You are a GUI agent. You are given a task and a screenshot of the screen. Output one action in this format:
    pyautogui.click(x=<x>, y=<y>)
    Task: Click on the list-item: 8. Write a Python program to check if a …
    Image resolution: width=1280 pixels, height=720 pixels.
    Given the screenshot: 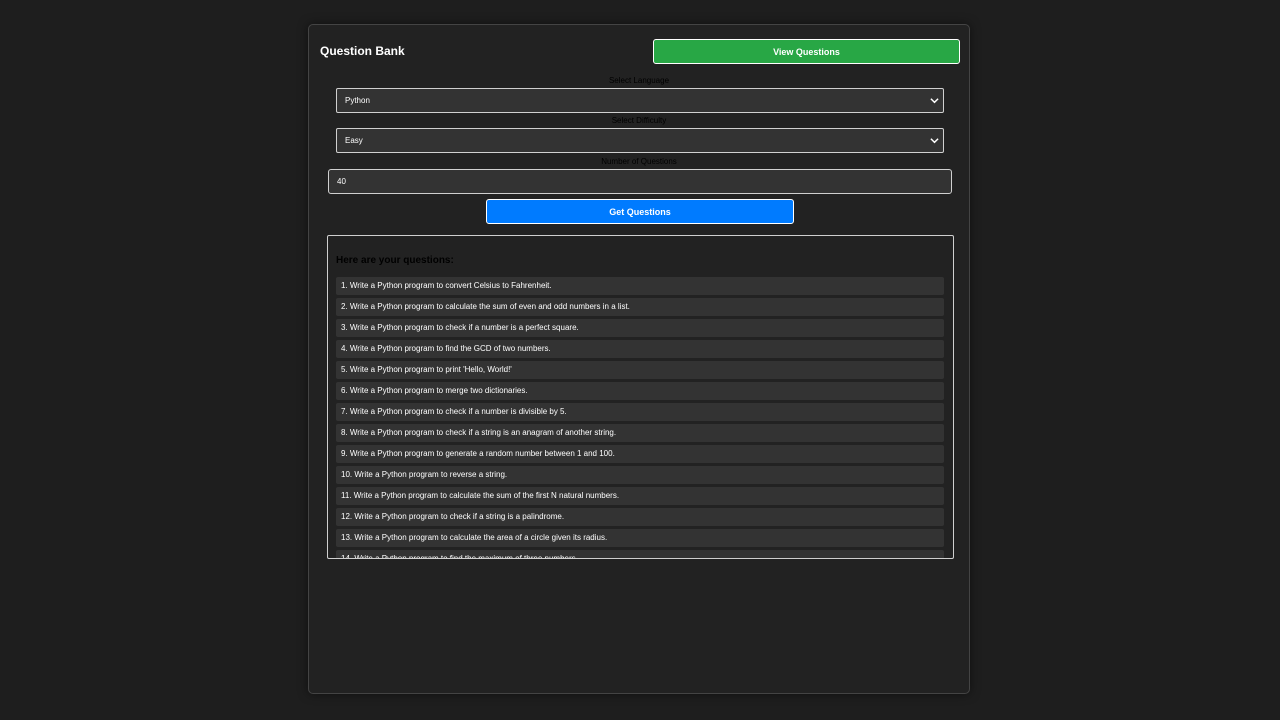 What is the action you would take?
    pyautogui.click(x=640, y=433)
    